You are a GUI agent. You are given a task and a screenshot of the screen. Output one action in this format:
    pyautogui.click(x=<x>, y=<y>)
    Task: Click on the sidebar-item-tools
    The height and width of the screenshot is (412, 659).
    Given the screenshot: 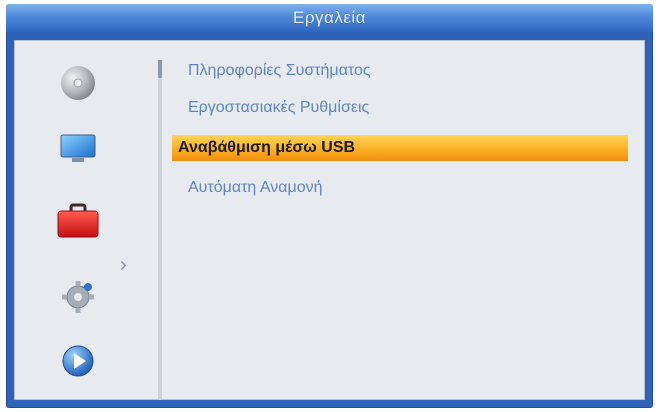 What is the action you would take?
    pyautogui.click(x=78, y=221)
    